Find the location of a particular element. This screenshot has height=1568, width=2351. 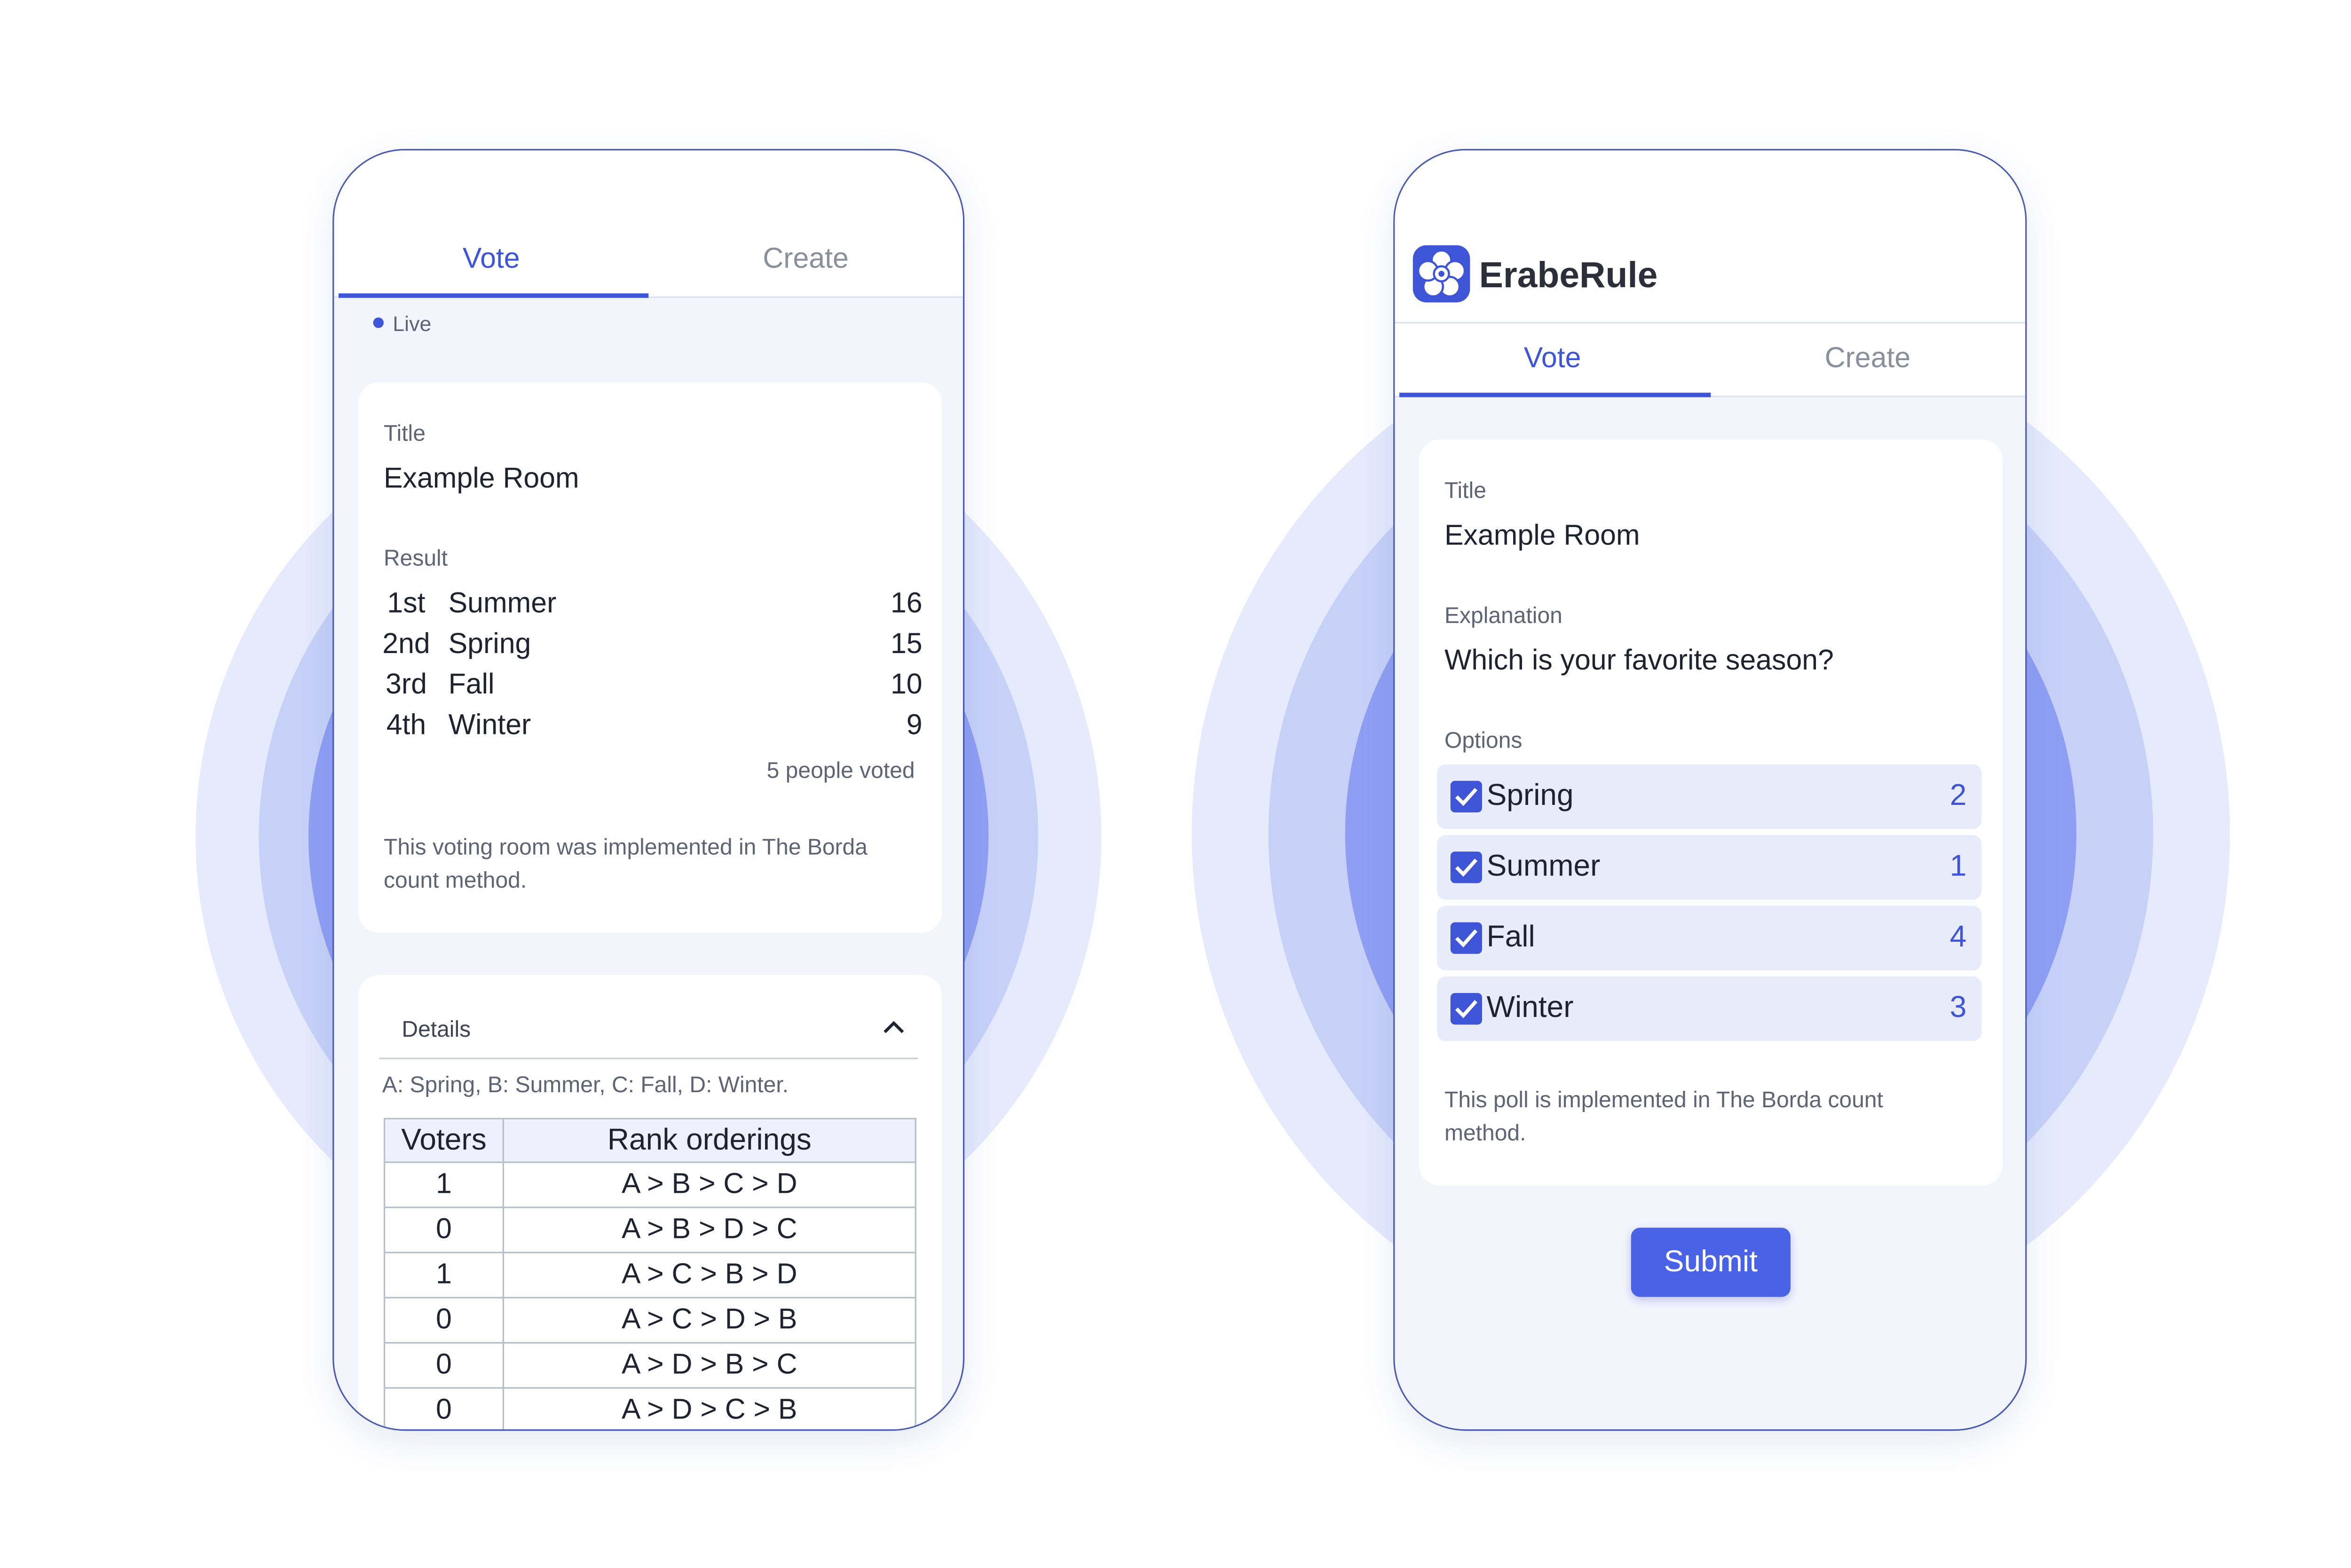

explanation-value: Which is your favorite season? is located at coordinates (1639, 661).